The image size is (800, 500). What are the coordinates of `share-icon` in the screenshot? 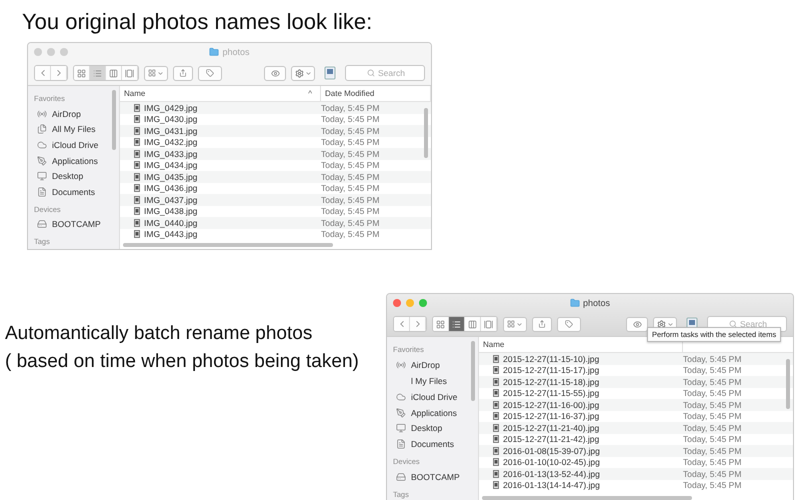 It's located at (183, 73).